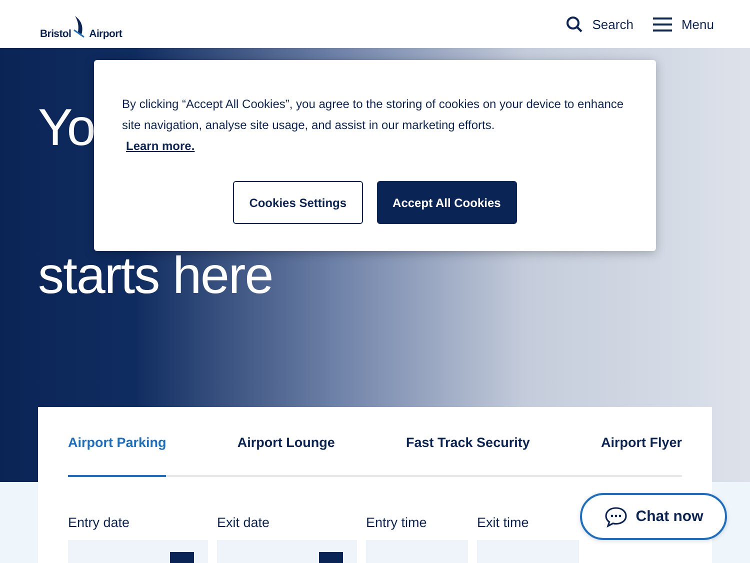 This screenshot has width=750, height=563. What do you see at coordinates (117, 442) in the screenshot?
I see `booking-tab: Airport Parking` at bounding box center [117, 442].